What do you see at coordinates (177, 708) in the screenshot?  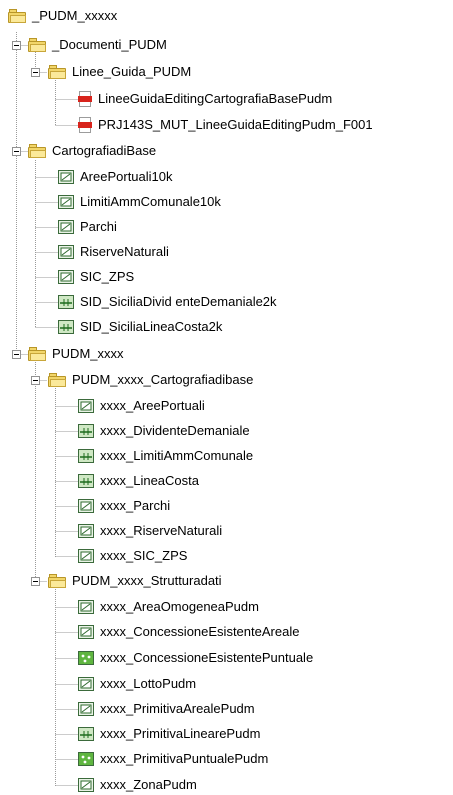 I see `tree-item-label: xxxx_PrimitivaArealePudm` at bounding box center [177, 708].